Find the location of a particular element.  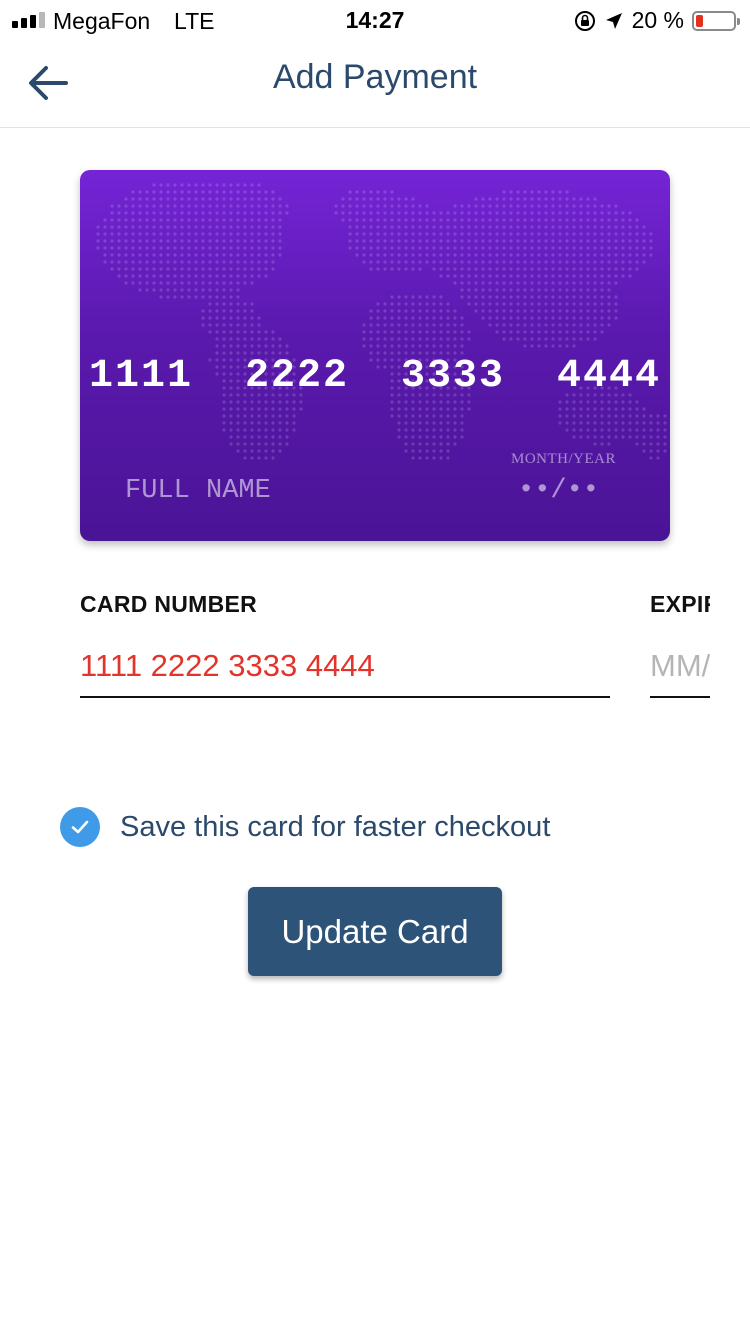

page-title: Add Payment is located at coordinates (375, 77).